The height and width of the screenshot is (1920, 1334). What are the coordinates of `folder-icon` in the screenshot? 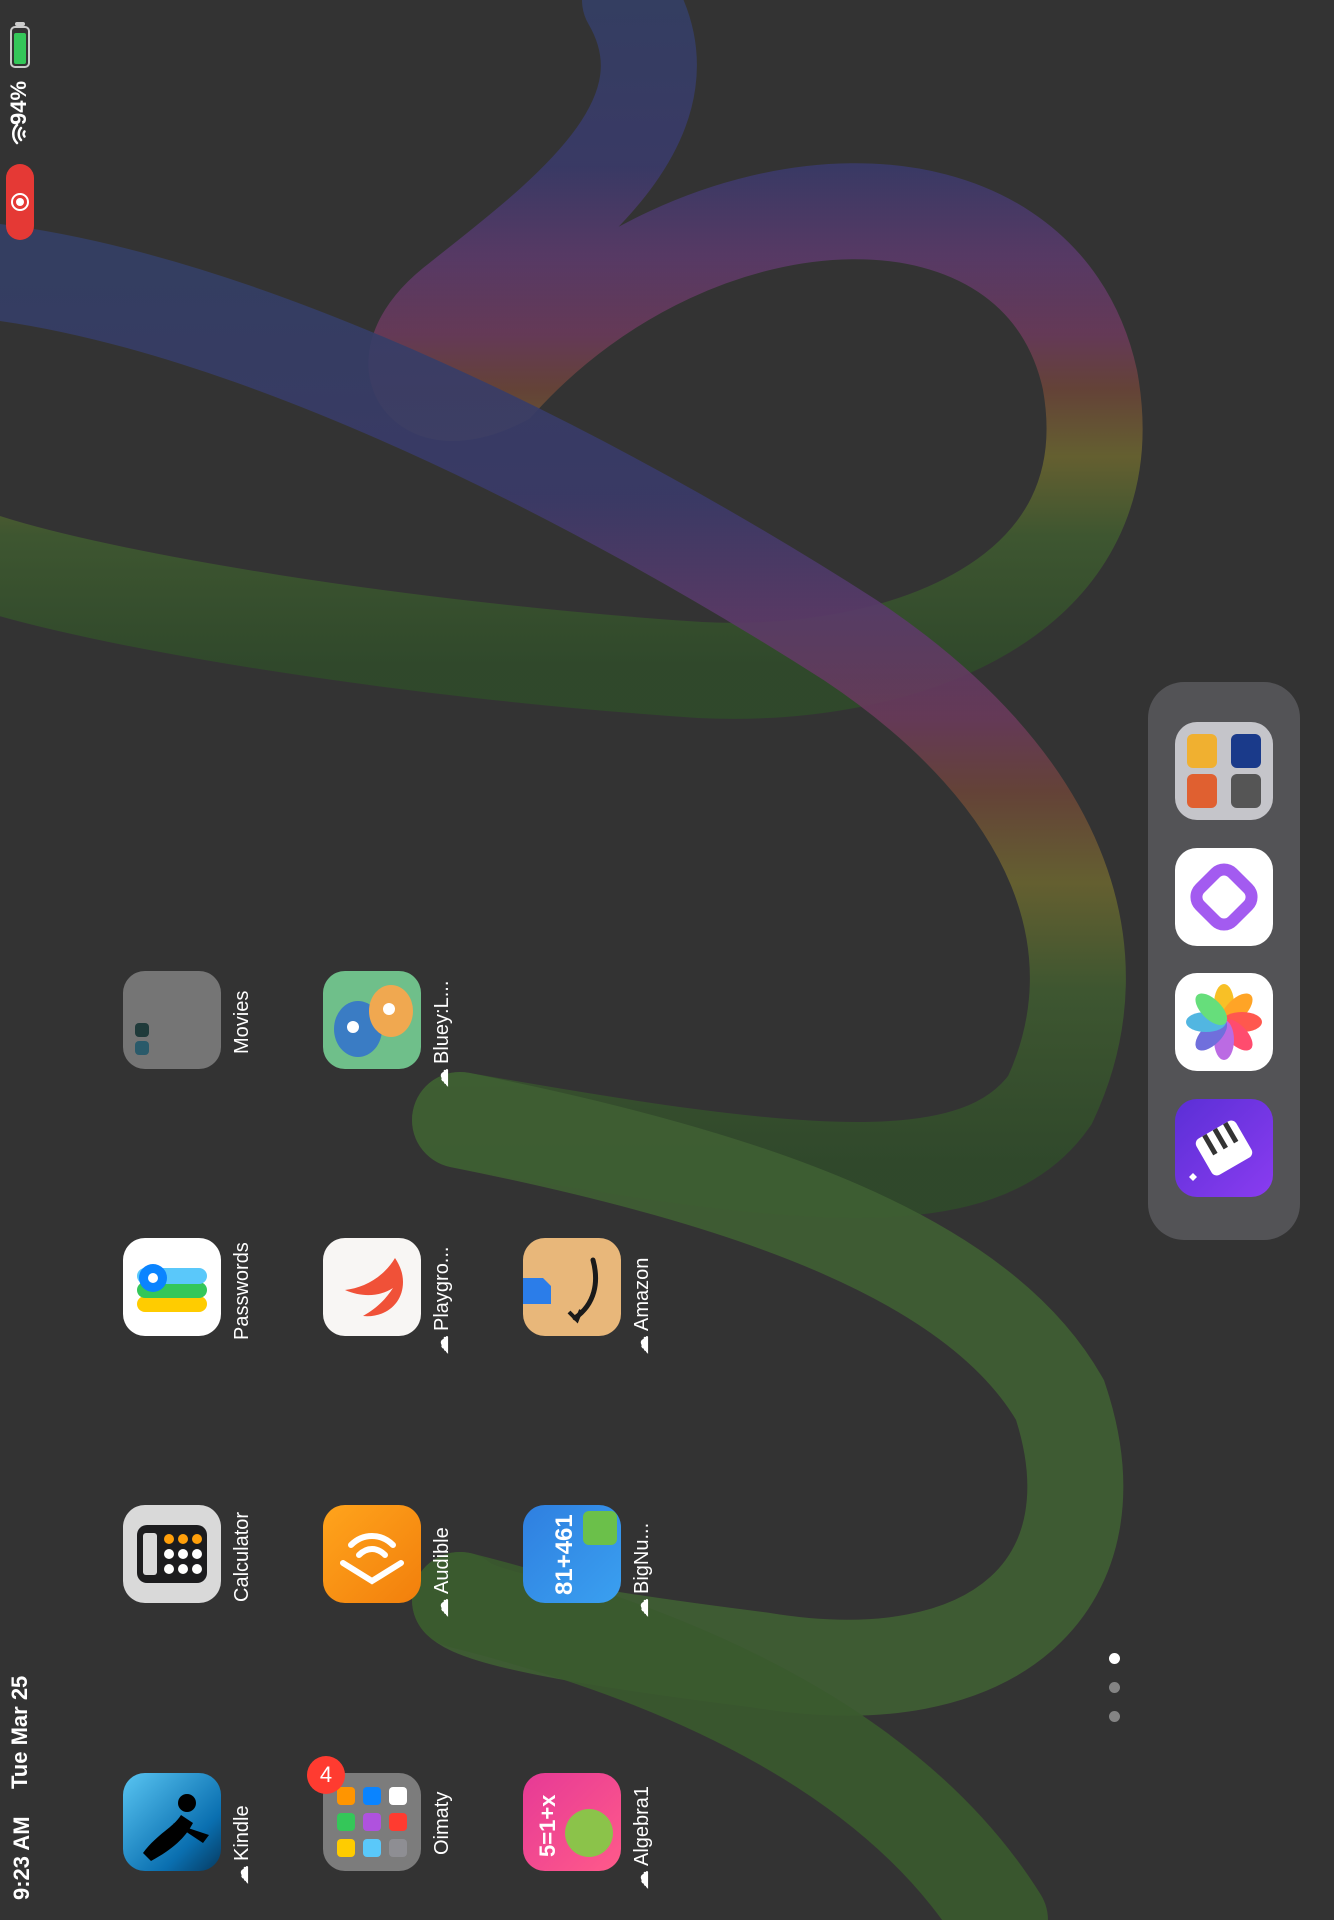 It's located at (1224, 771).